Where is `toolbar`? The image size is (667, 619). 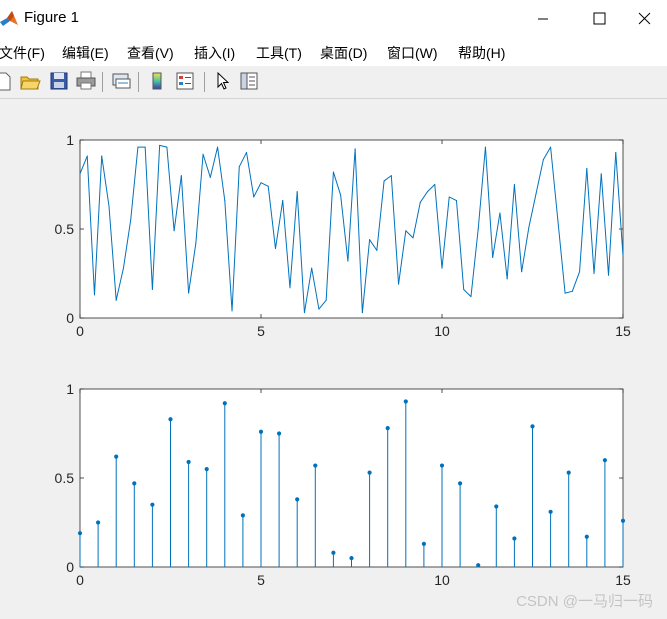 toolbar is located at coordinates (333, 82).